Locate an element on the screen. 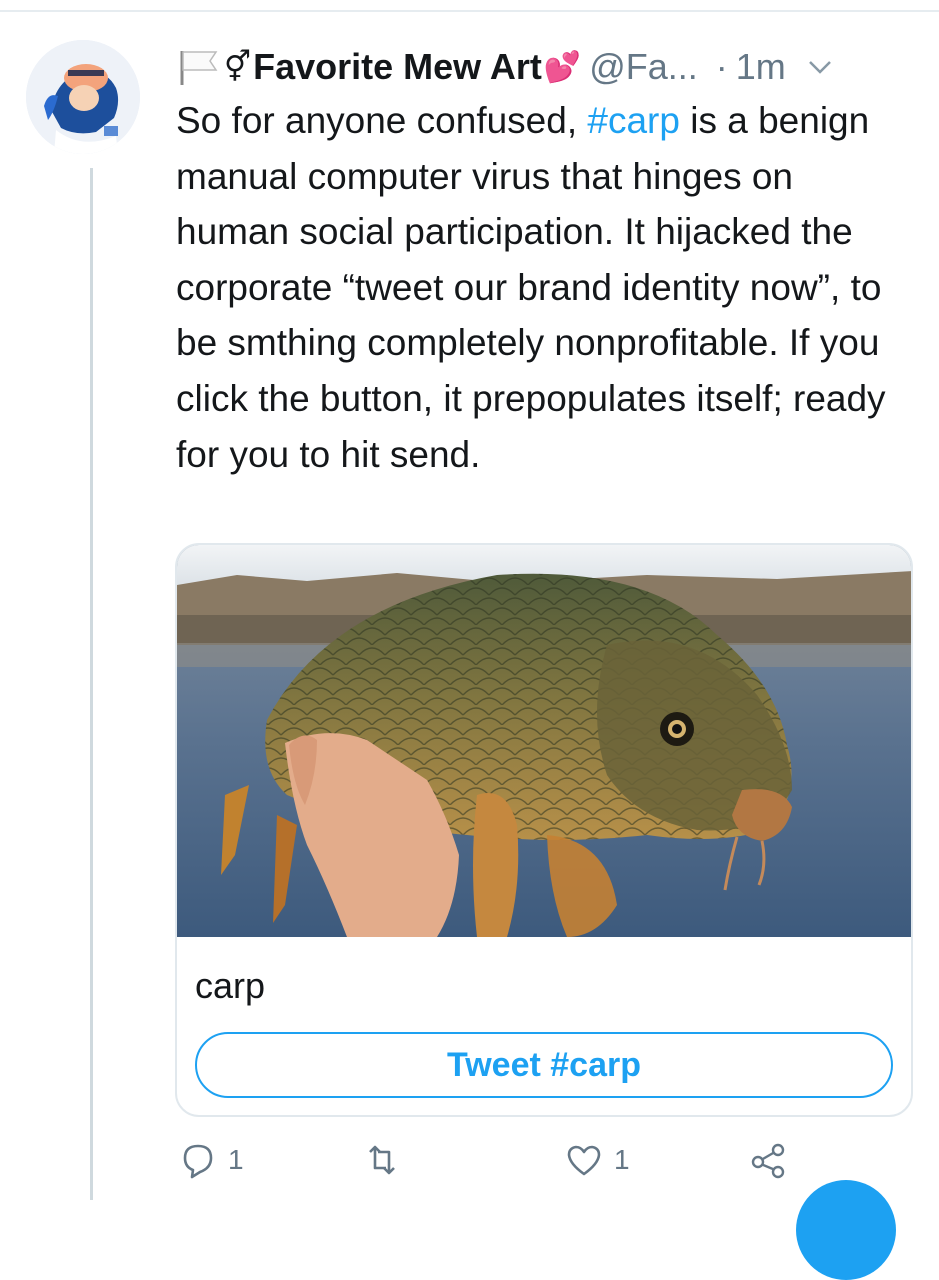 This screenshot has height=1280, width=939. avatar is located at coordinates (83, 97).